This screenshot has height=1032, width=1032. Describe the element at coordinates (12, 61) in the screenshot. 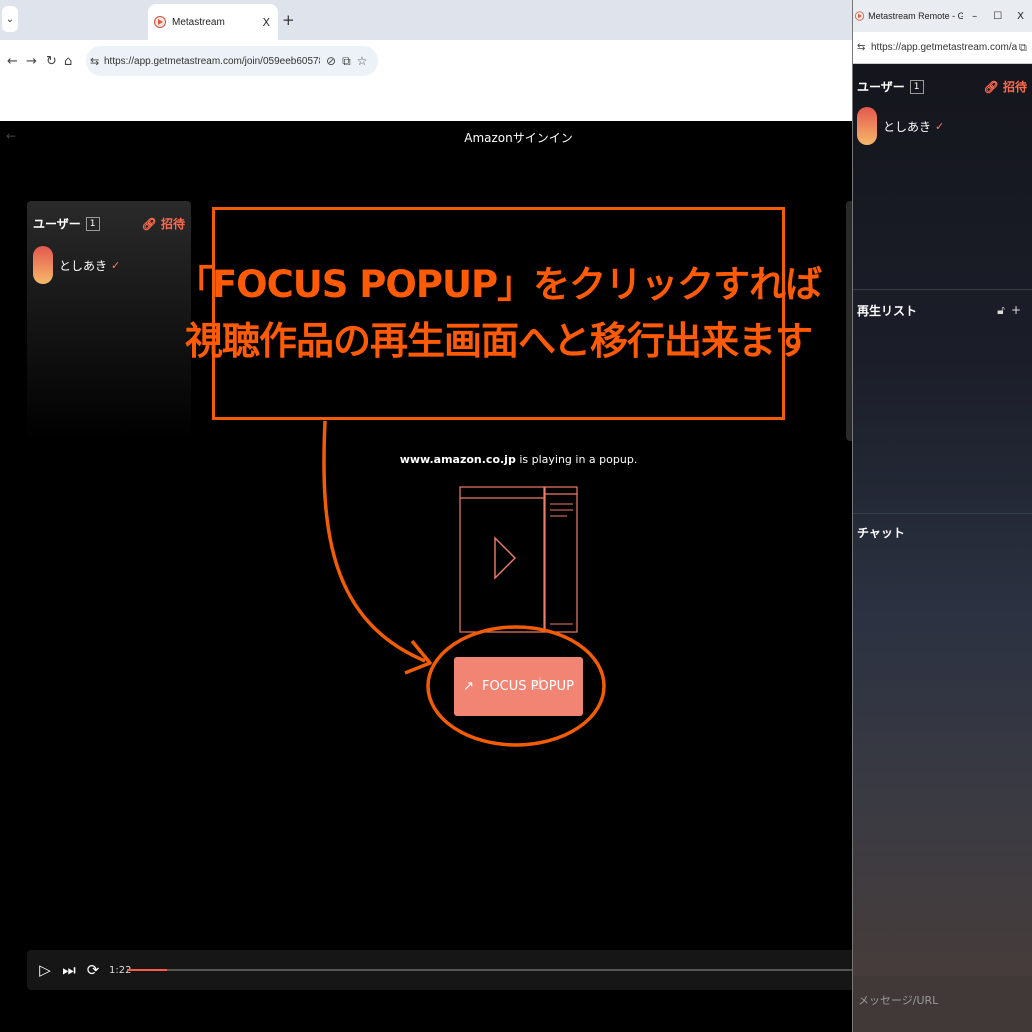

I see `back-arrow-icon: ←` at that location.